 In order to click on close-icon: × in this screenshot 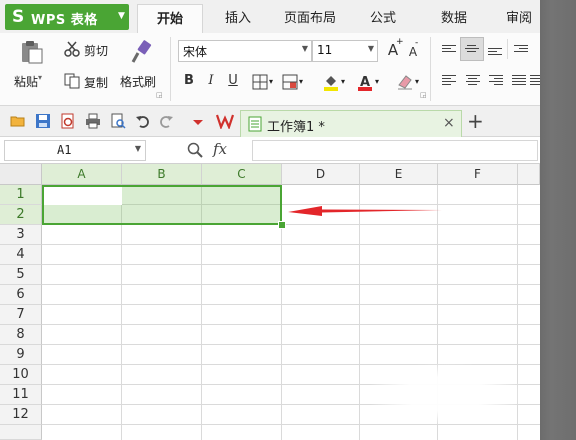, I will do `click(449, 123)`.